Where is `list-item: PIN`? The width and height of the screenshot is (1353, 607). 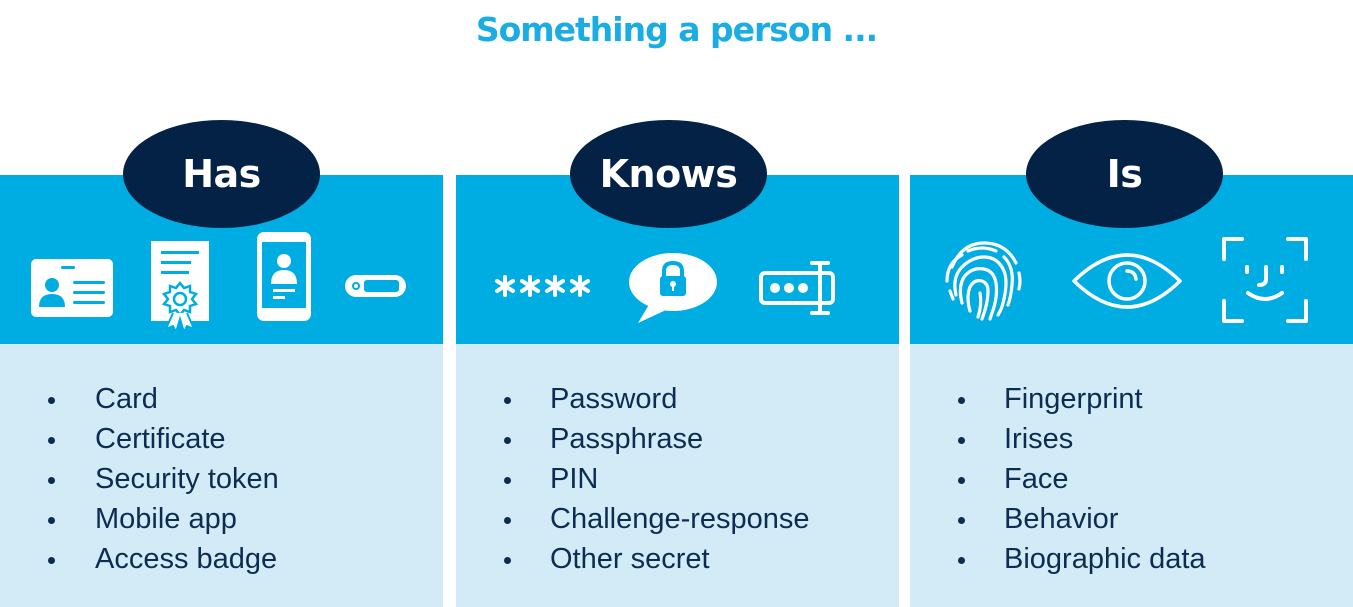 list-item: PIN is located at coordinates (633, 479).